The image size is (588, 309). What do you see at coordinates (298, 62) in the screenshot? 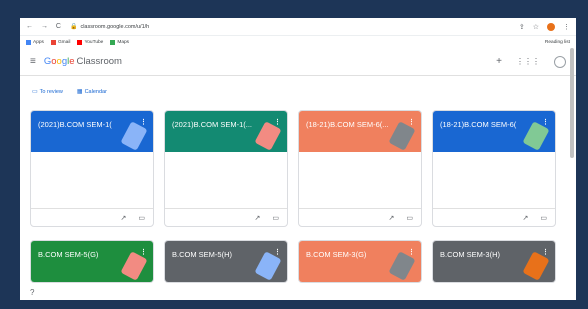
I see `classroom-header: ≡ Google Classroom + ⋮⋮⋮` at bounding box center [298, 62].